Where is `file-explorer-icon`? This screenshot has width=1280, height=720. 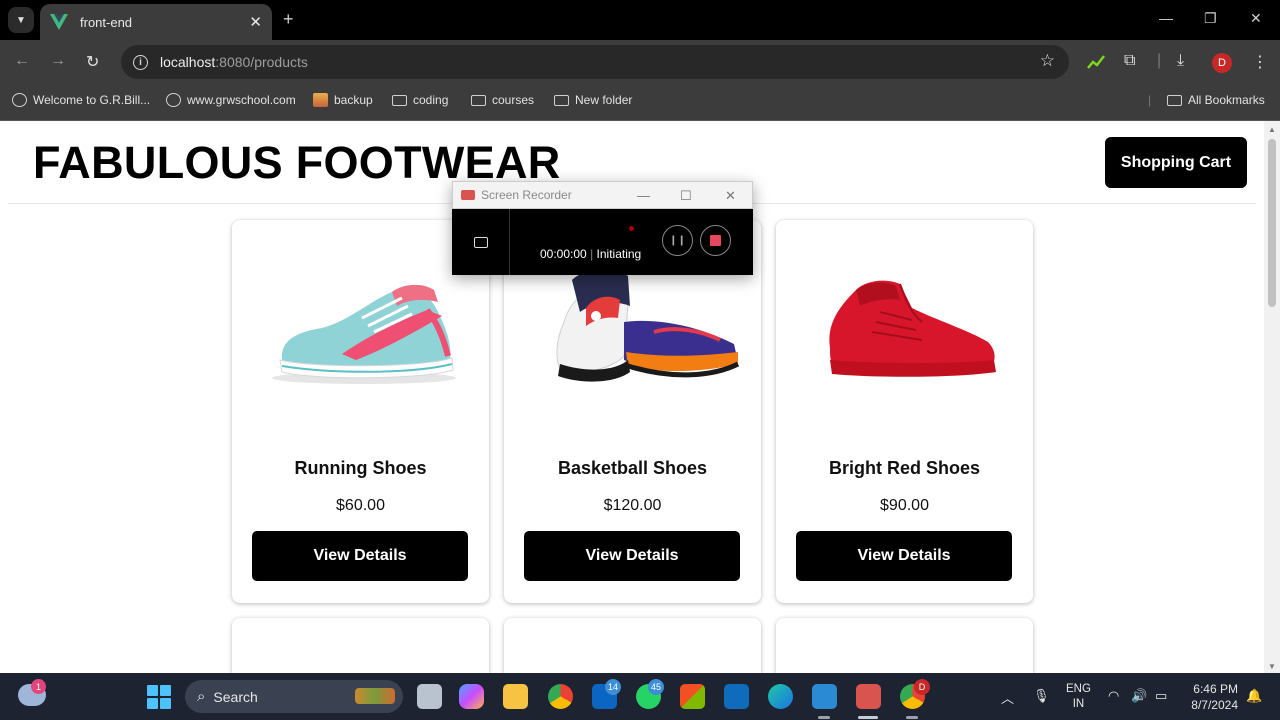 file-explorer-icon is located at coordinates (515, 696).